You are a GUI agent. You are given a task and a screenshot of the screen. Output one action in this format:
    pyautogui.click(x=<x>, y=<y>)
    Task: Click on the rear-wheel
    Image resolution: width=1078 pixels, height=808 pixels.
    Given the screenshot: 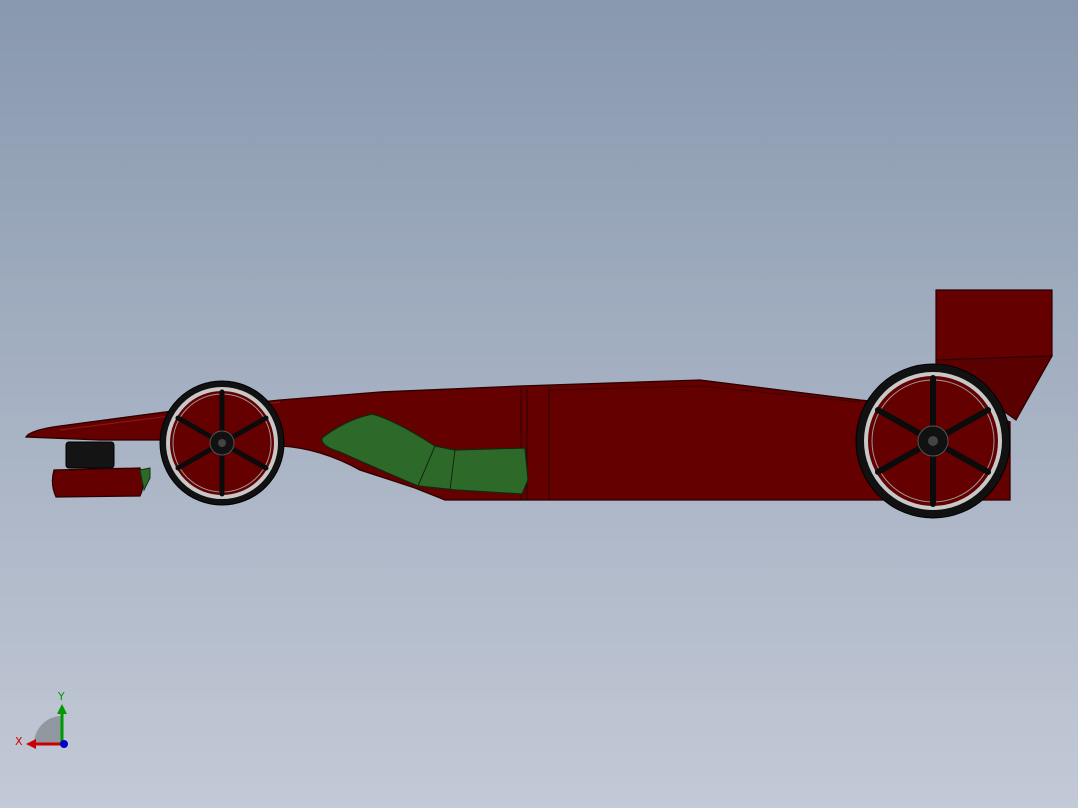 What is the action you would take?
    pyautogui.click(x=933, y=441)
    